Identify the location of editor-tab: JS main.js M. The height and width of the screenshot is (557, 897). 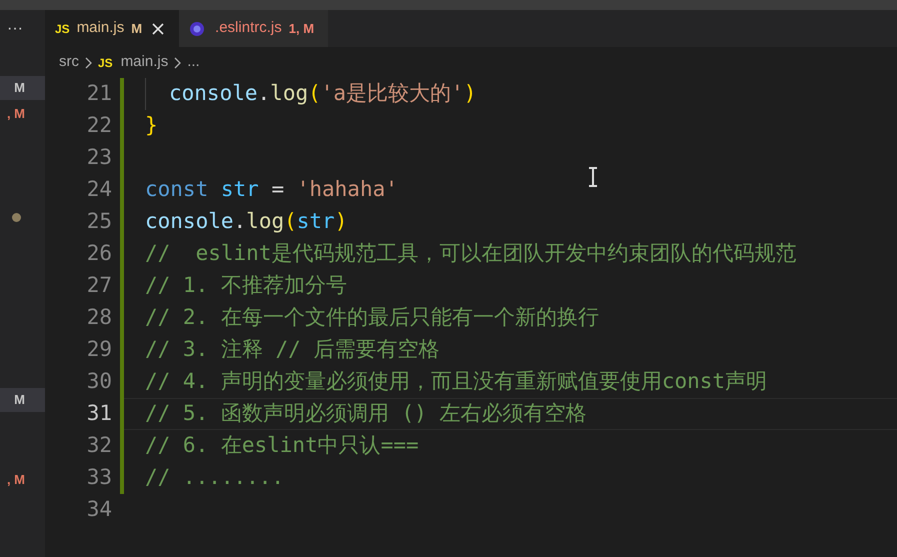
(112, 28).